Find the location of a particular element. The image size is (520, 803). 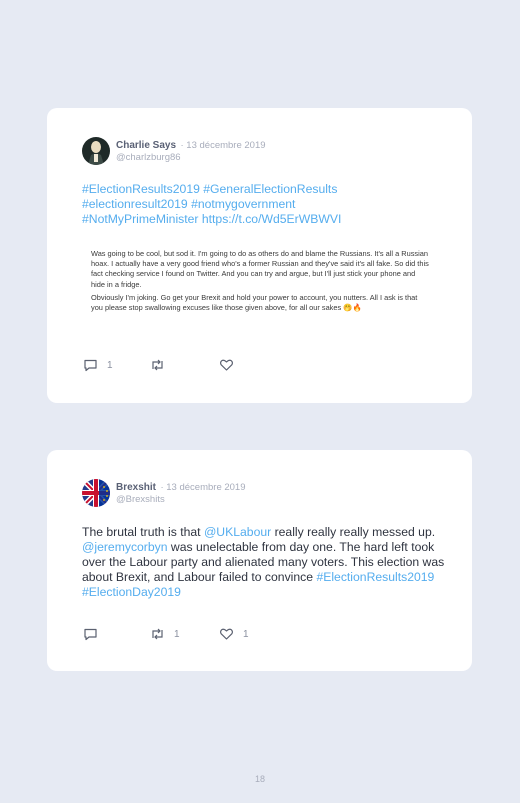

mention-link: @jeremycorbyn is located at coordinates (125, 547).